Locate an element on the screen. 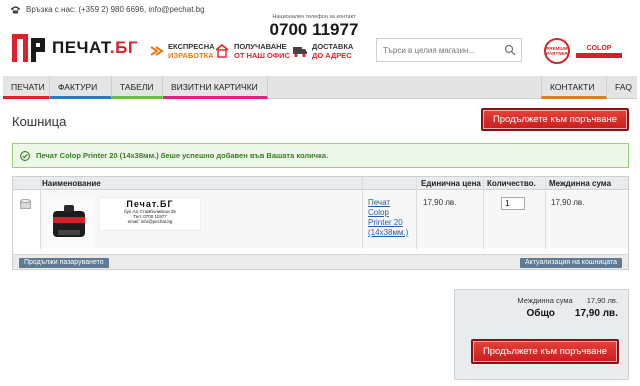 Image resolution: width=640 pixels, height=386 pixels. header-name: Наименование is located at coordinates (71, 183).